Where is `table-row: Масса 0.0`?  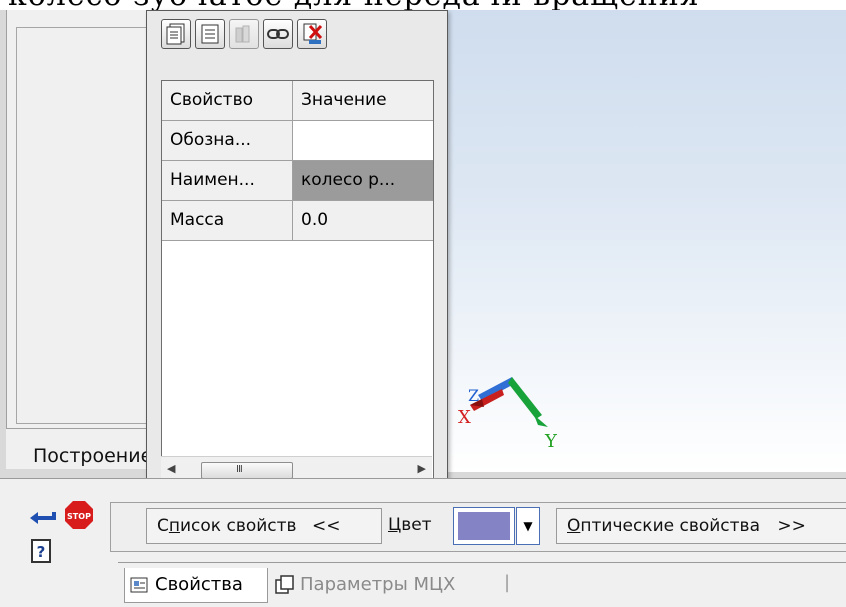
table-row: Масса 0.0 is located at coordinates (297, 221).